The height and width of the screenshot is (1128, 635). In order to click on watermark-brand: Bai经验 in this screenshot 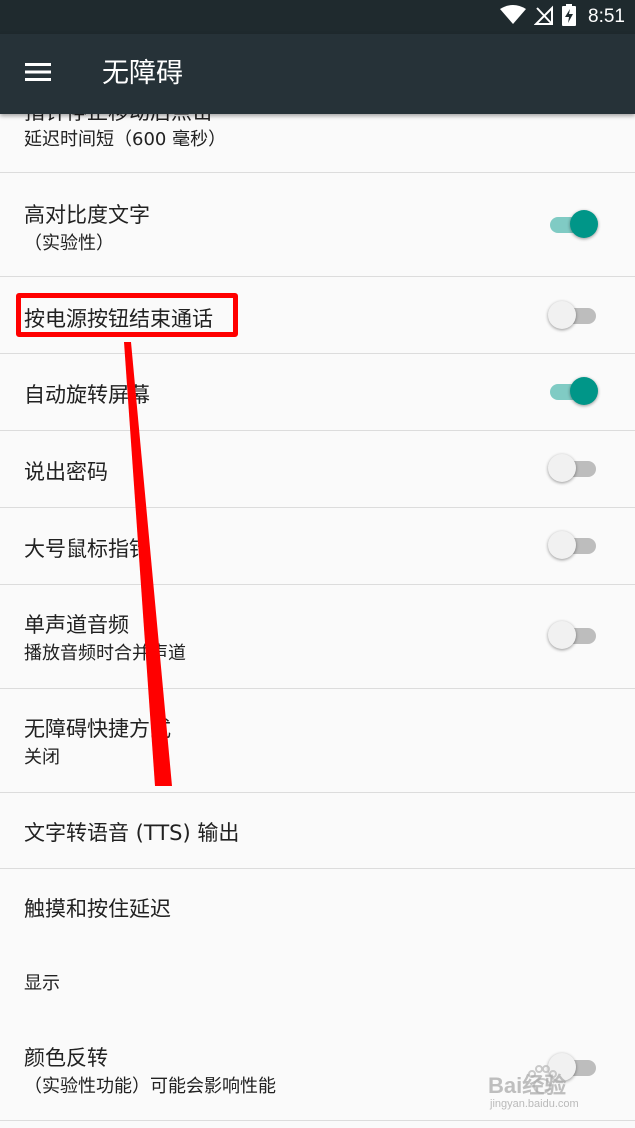, I will do `click(527, 1085)`.